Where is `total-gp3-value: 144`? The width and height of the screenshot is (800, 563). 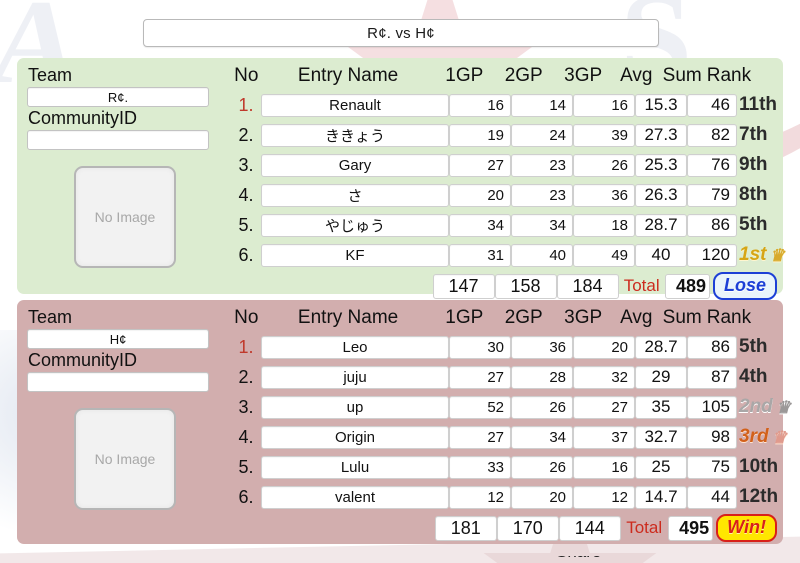
total-gp3-value: 144 is located at coordinates (589, 528).